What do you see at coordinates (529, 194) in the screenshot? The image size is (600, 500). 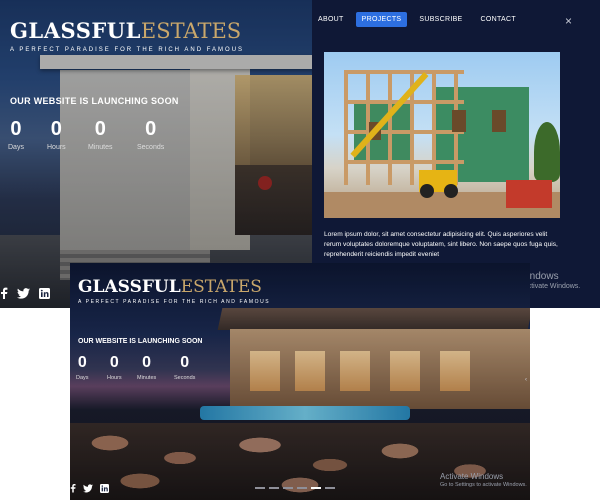 I see `photo-dumpster` at bounding box center [529, 194].